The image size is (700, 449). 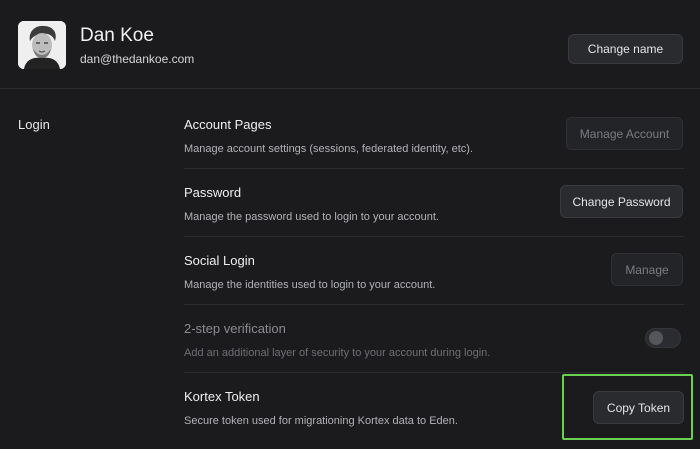 What do you see at coordinates (627, 407) in the screenshot?
I see `highlight-box` at bounding box center [627, 407].